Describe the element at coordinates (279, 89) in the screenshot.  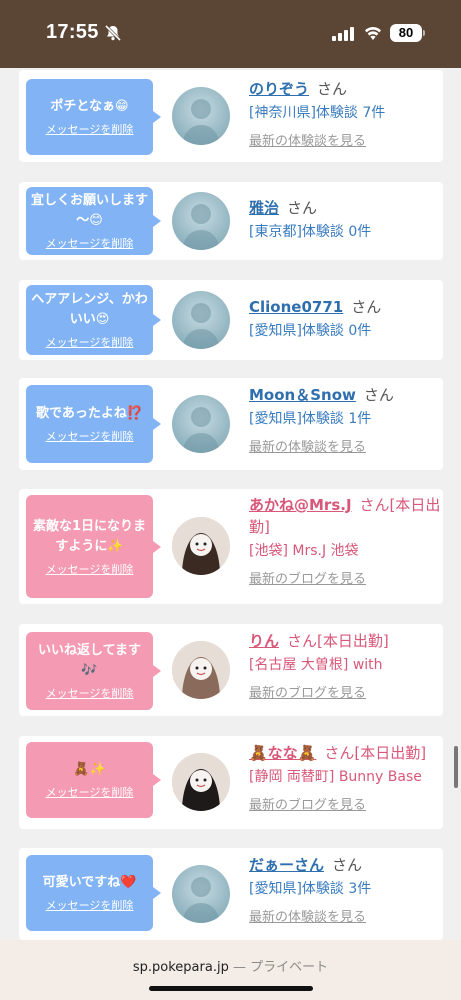
I see `user-name-link: のりぞう` at that location.